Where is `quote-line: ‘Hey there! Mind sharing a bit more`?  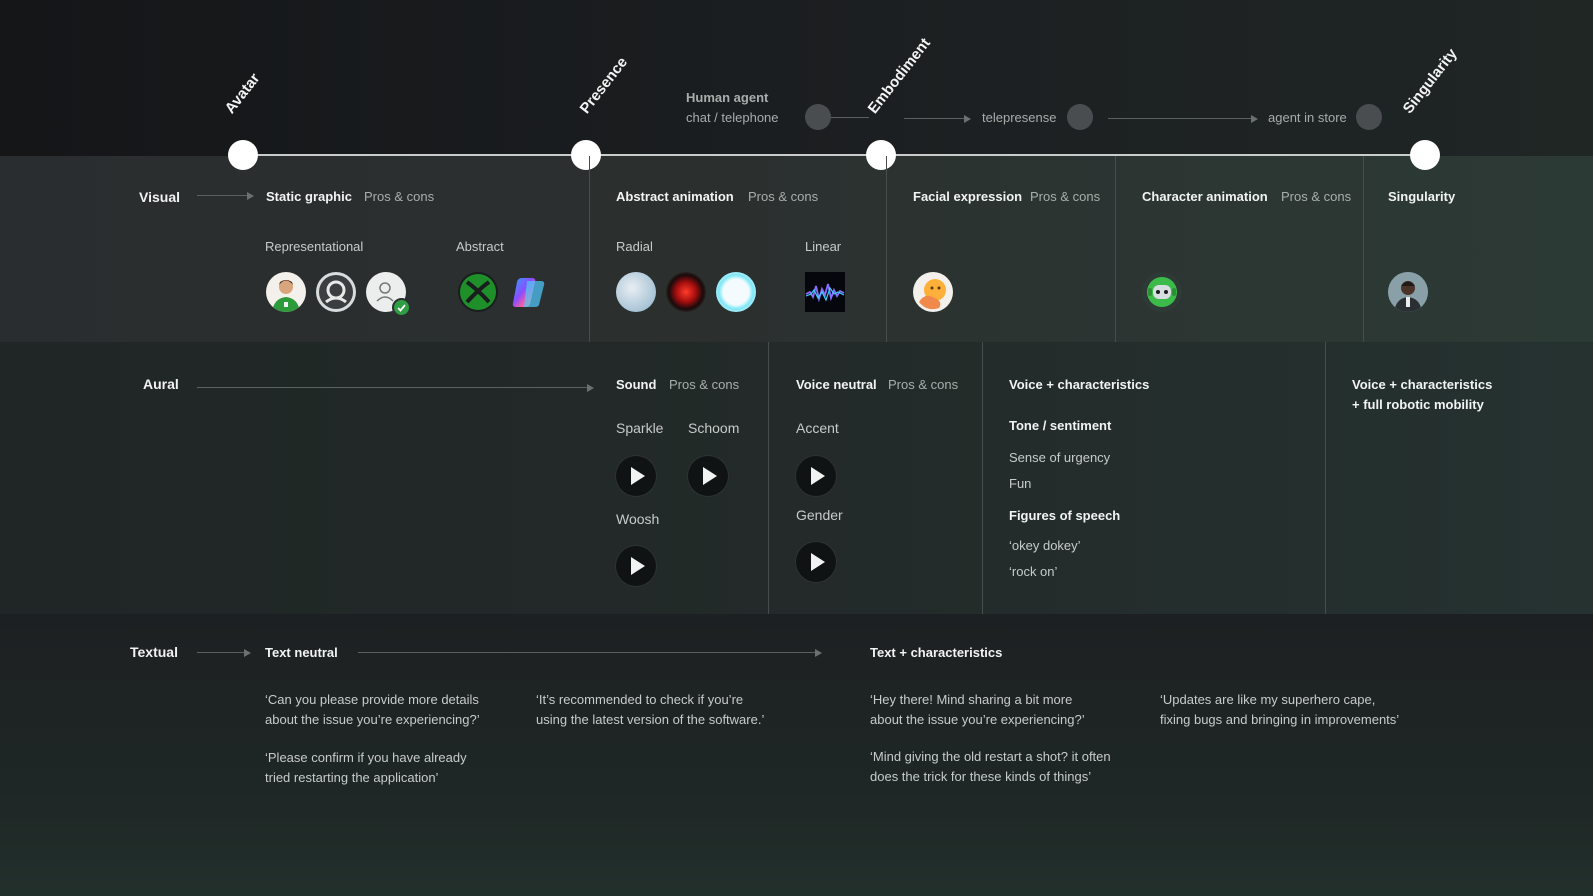 quote-line: ‘Hey there! Mind sharing a bit more is located at coordinates (971, 699).